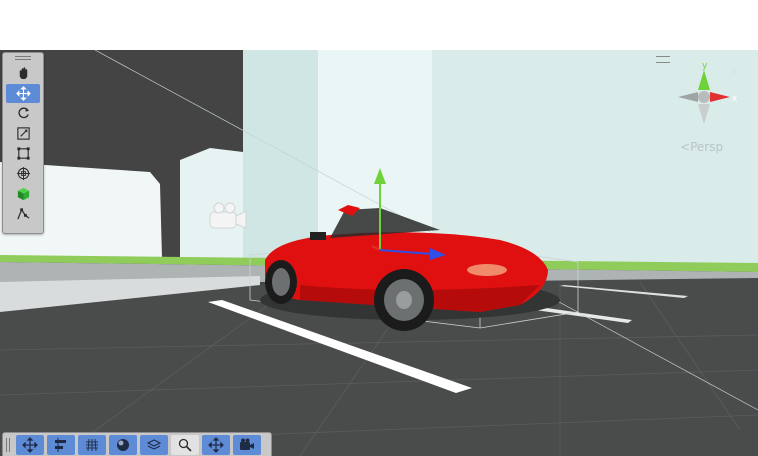 The image size is (758, 456). Describe the element at coordinates (712, 94) in the screenshot. I see `axis-gizmo-icon: y x` at that location.